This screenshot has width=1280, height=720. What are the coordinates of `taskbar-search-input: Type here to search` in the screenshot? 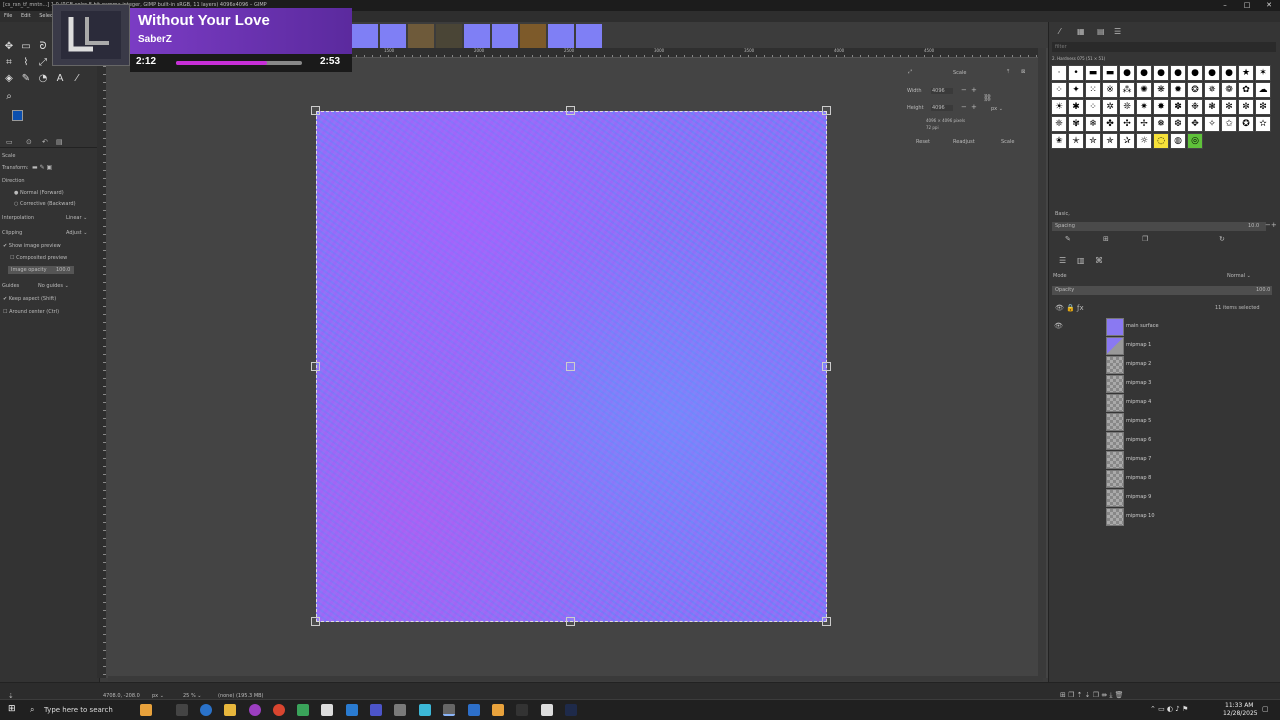 It's located at (78, 710).